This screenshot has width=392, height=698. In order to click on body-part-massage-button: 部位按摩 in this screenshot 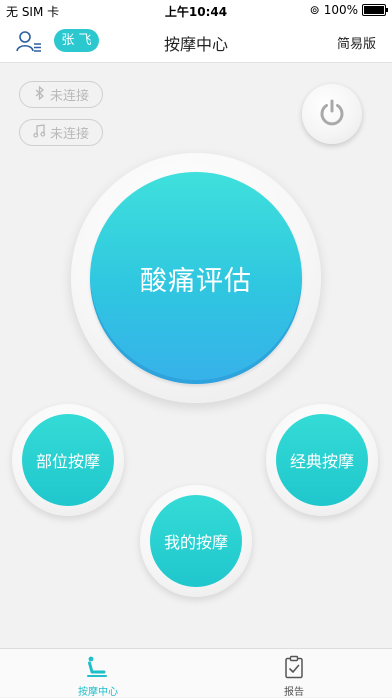, I will do `click(68, 460)`.